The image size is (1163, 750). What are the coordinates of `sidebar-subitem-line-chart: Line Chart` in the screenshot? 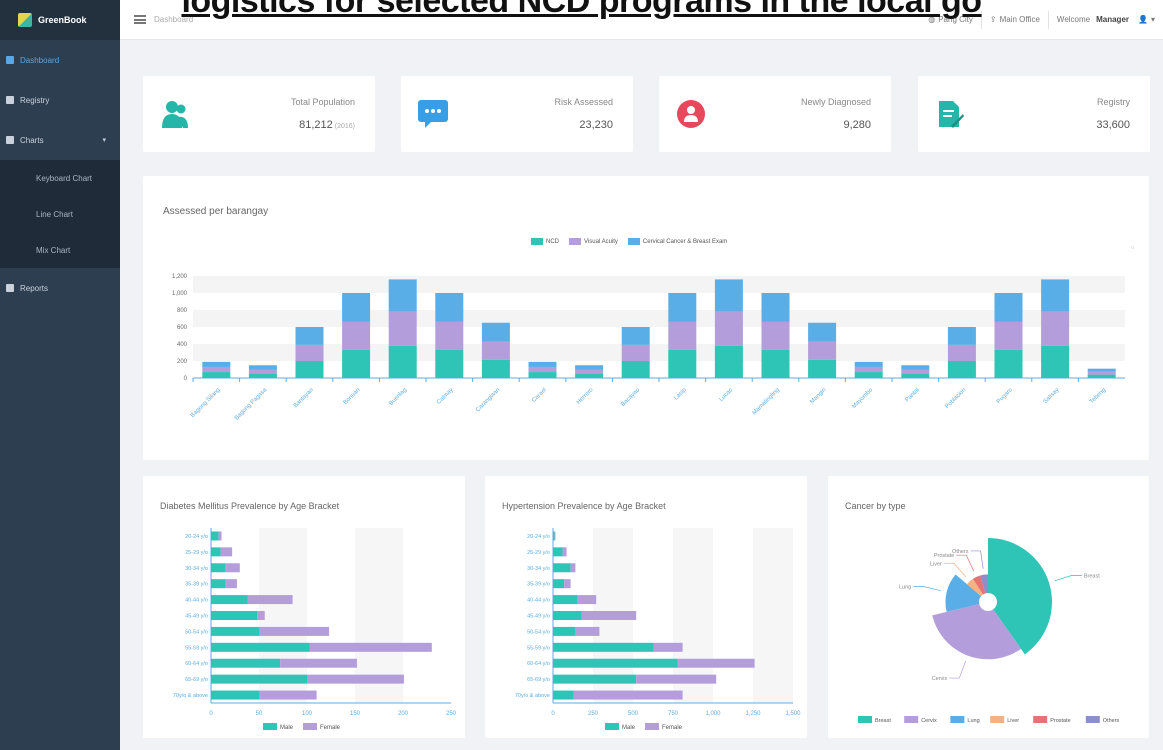 It's located at (60, 214).